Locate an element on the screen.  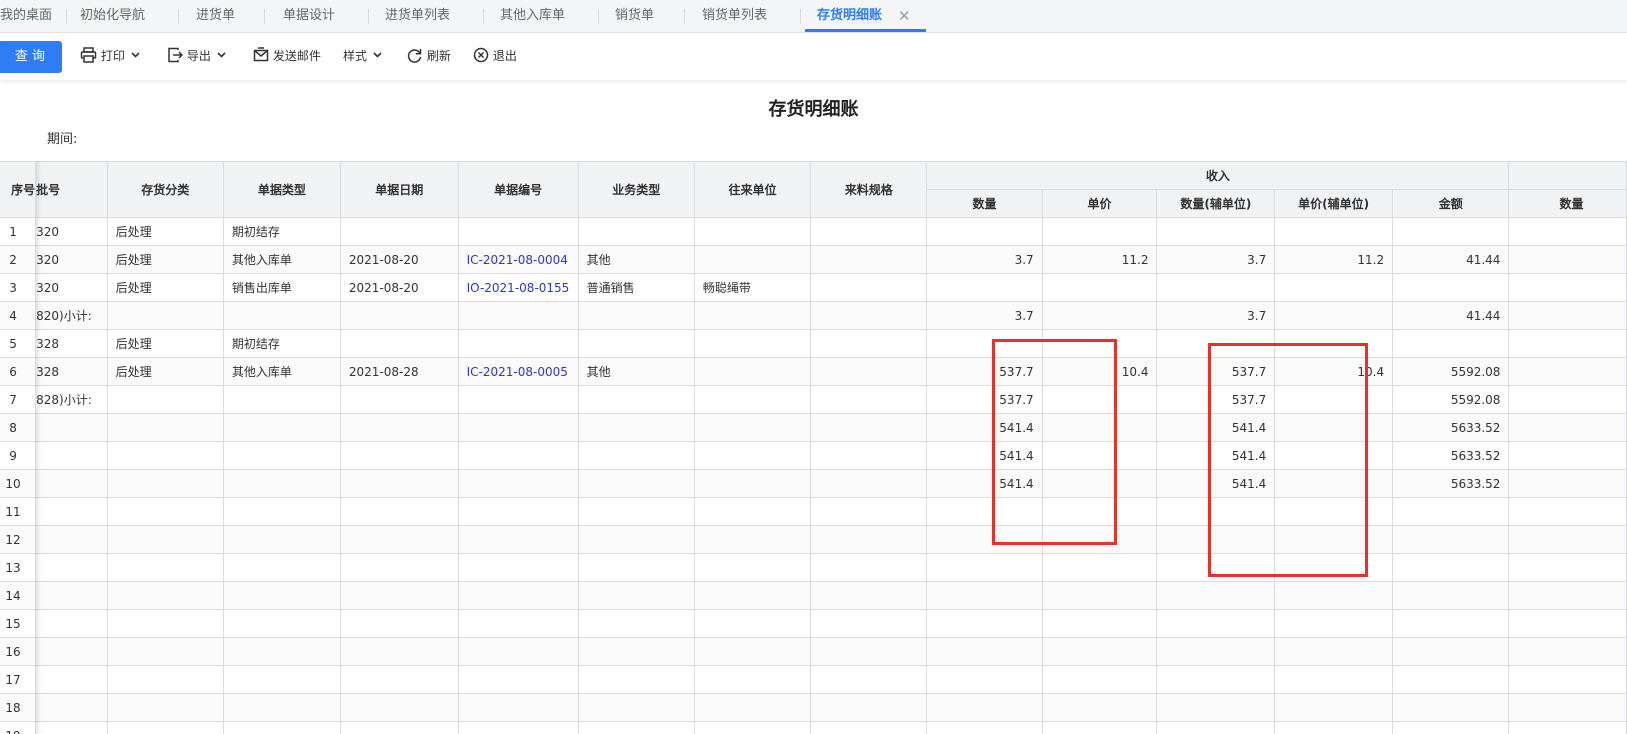
batch-cell: 820)小计: is located at coordinates (71, 315).